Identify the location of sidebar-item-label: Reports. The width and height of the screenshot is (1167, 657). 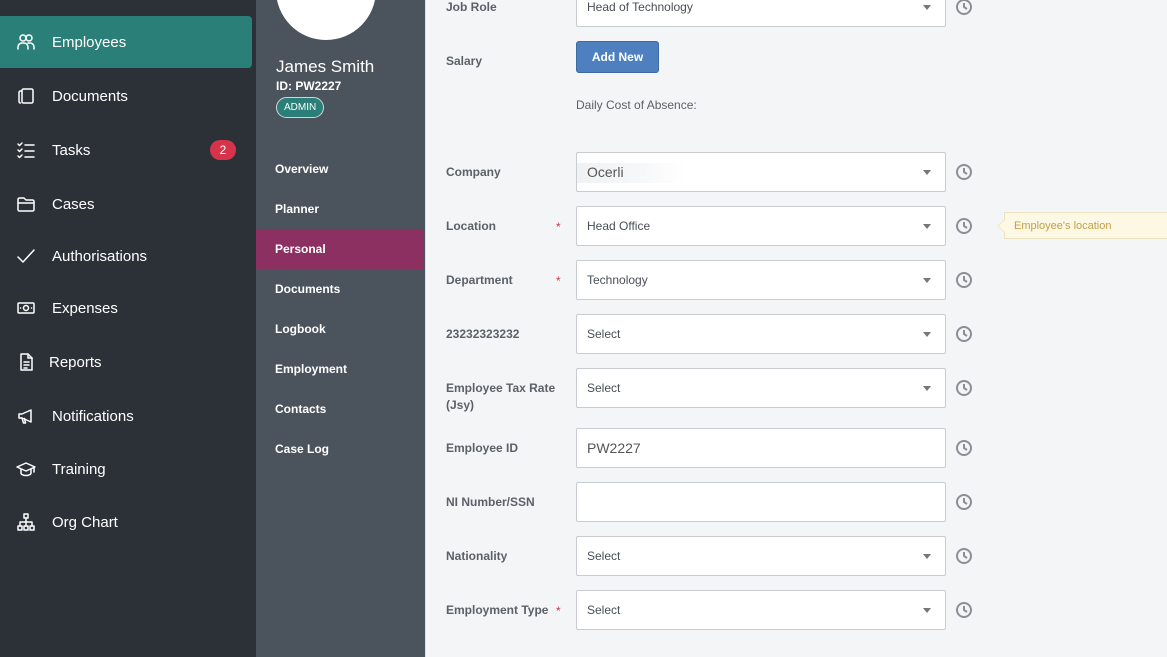
(75, 362).